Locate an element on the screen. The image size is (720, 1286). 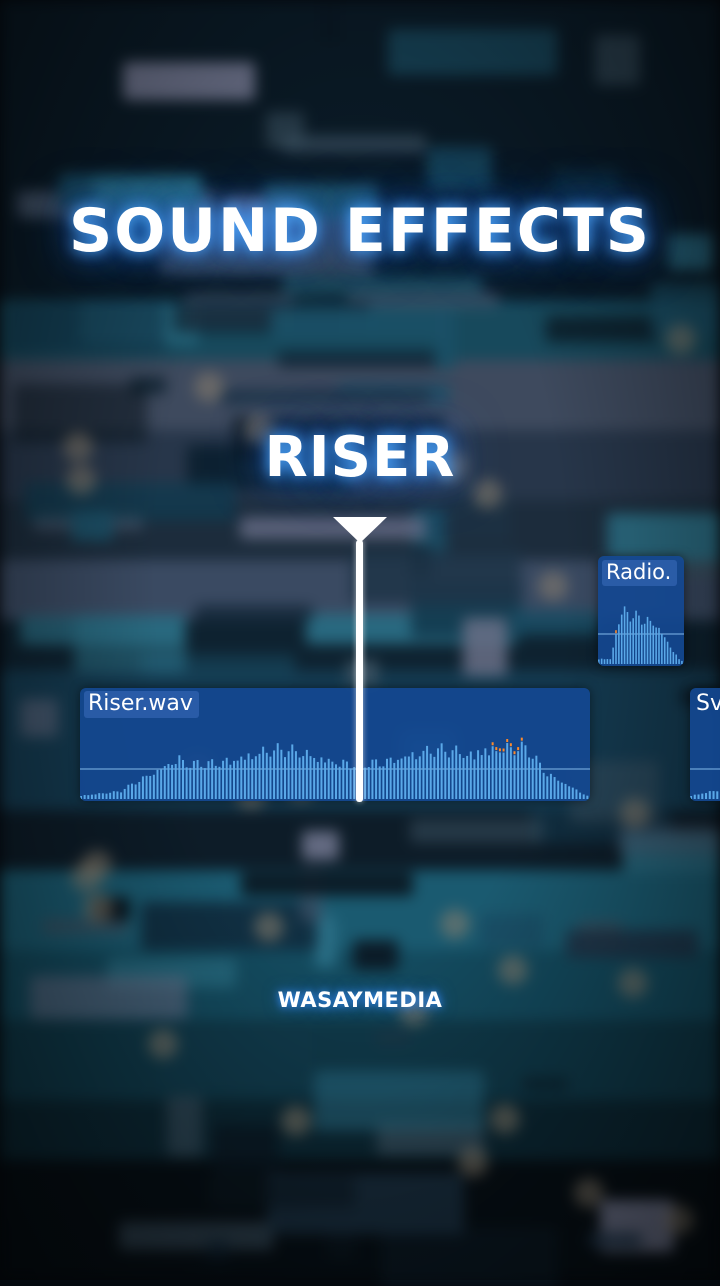
playhead-line is located at coordinates (359, 671).